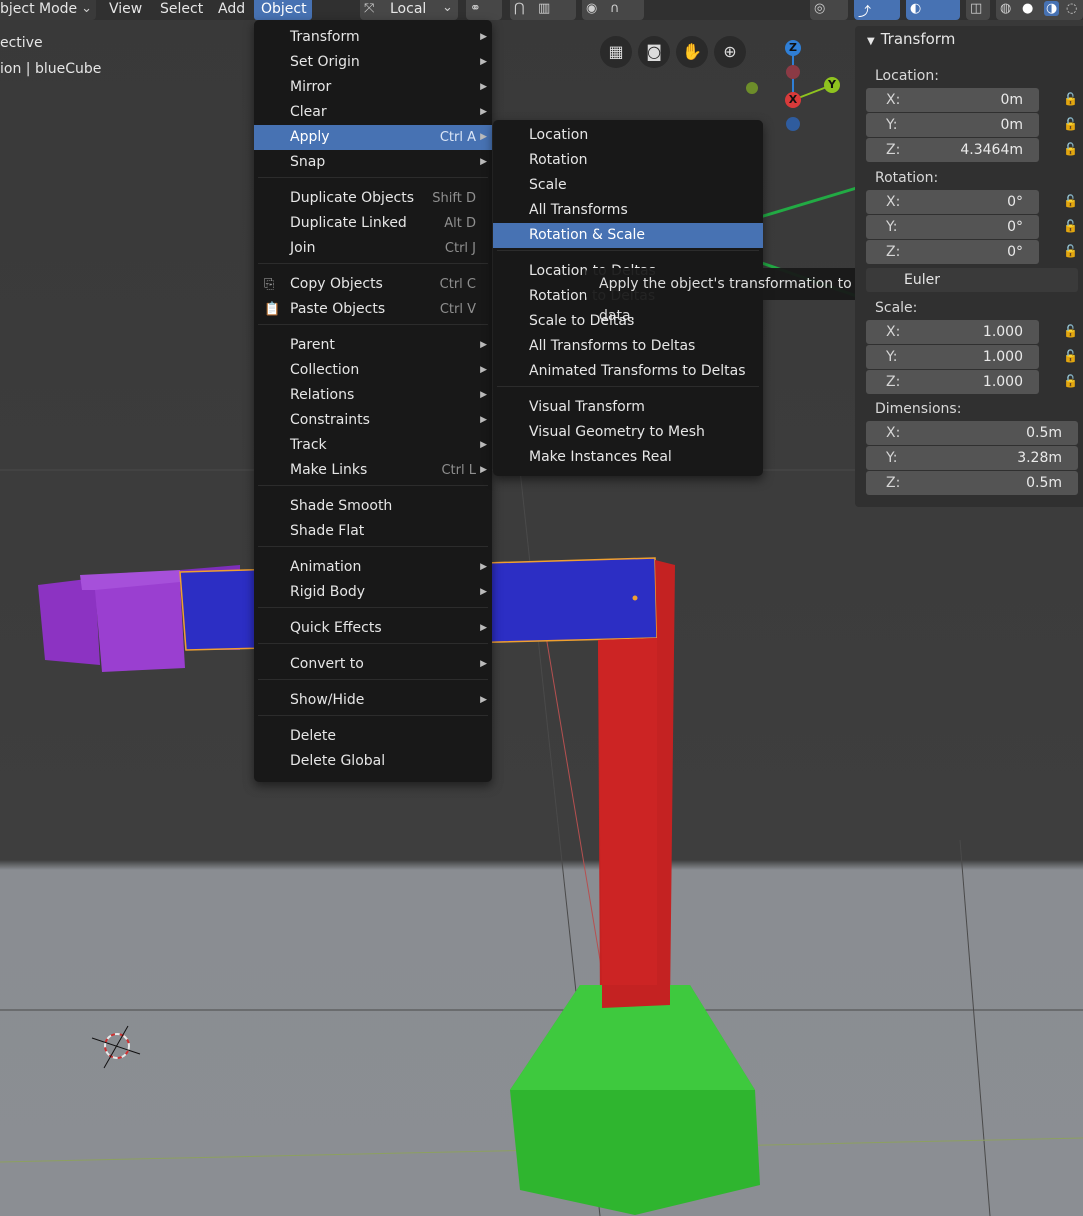  What do you see at coordinates (1071, 8) in the screenshot?
I see `rendered-shading-icon: ◌` at bounding box center [1071, 8].